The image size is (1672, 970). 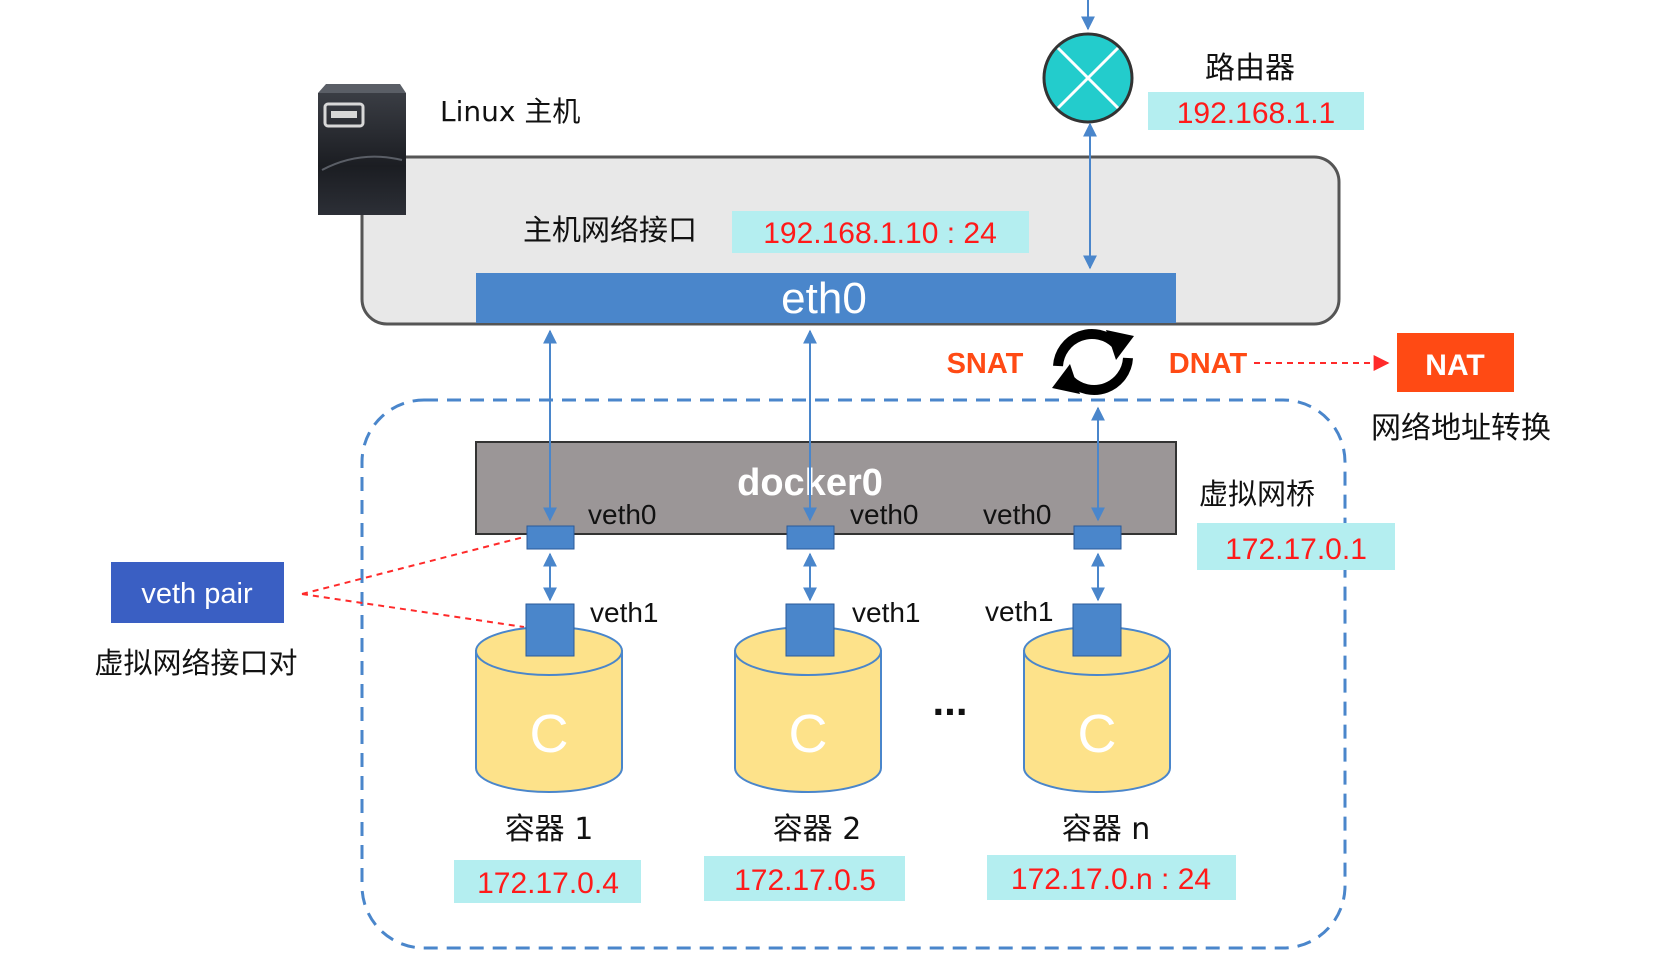 I want to click on host-iface-label: 主机网络接口, so click(x=610, y=230).